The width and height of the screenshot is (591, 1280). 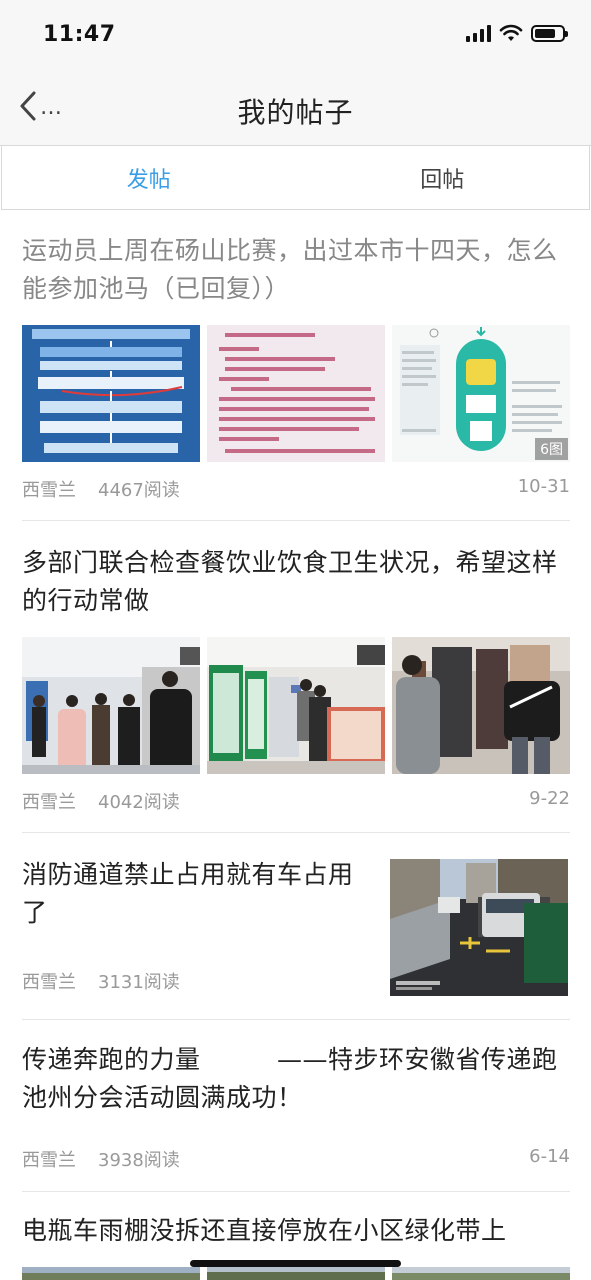 I want to click on post-read-count: 3938阅读, so click(x=139, y=1160).